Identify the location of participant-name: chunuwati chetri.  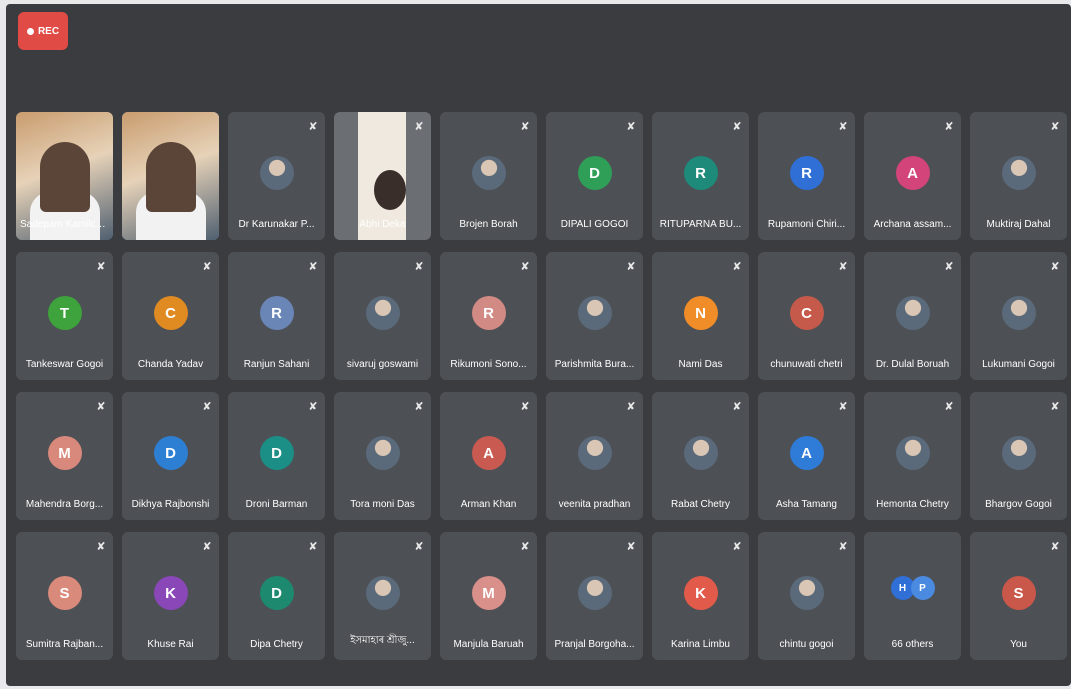
(806, 364).